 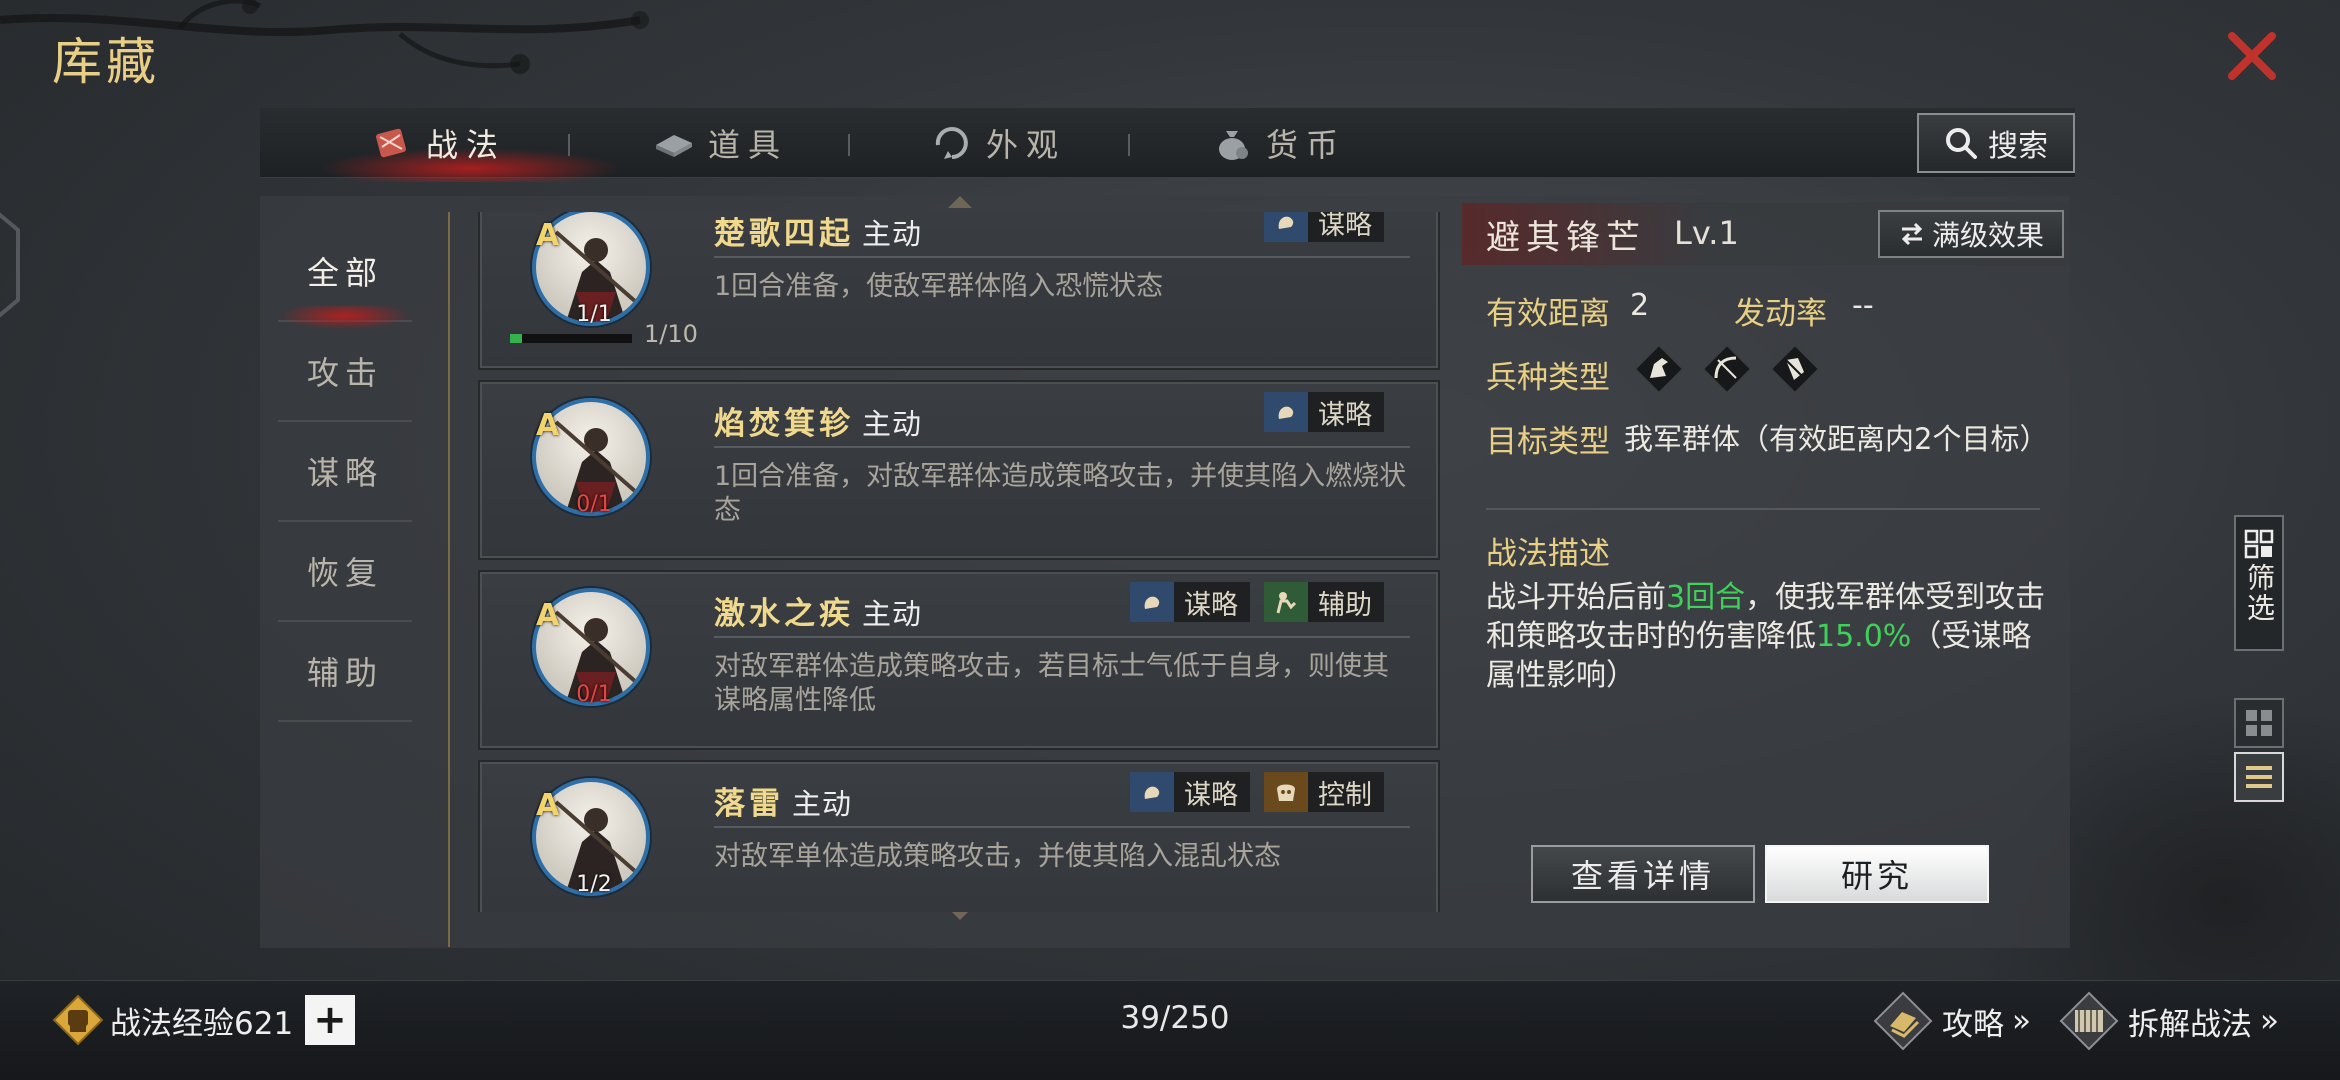 What do you see at coordinates (106, 62) in the screenshot?
I see `page-title: 库藏` at bounding box center [106, 62].